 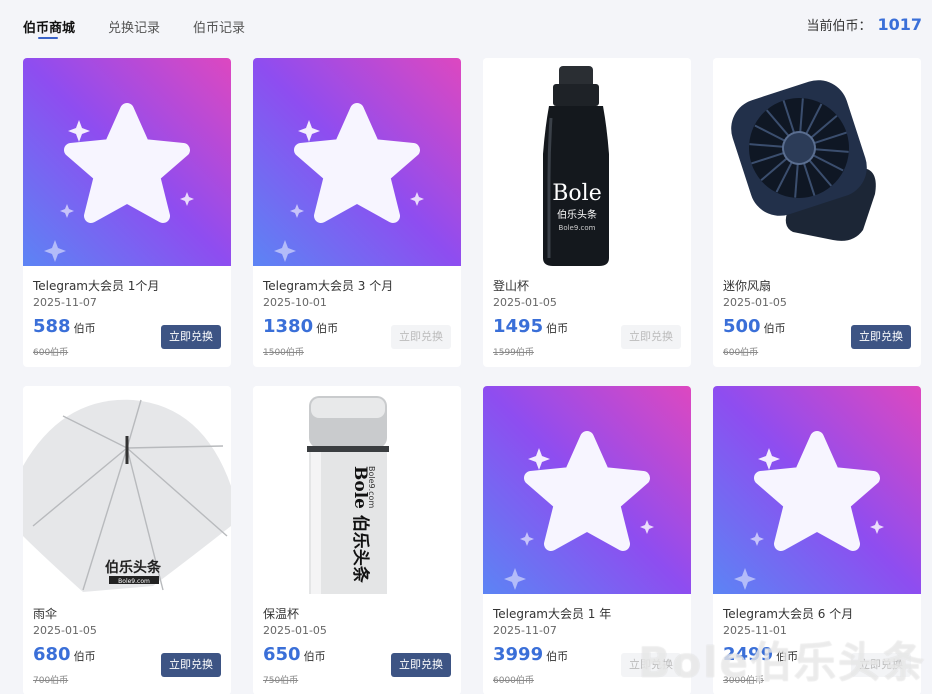 What do you see at coordinates (748, 654) in the screenshot?
I see `price-value: 2499` at bounding box center [748, 654].